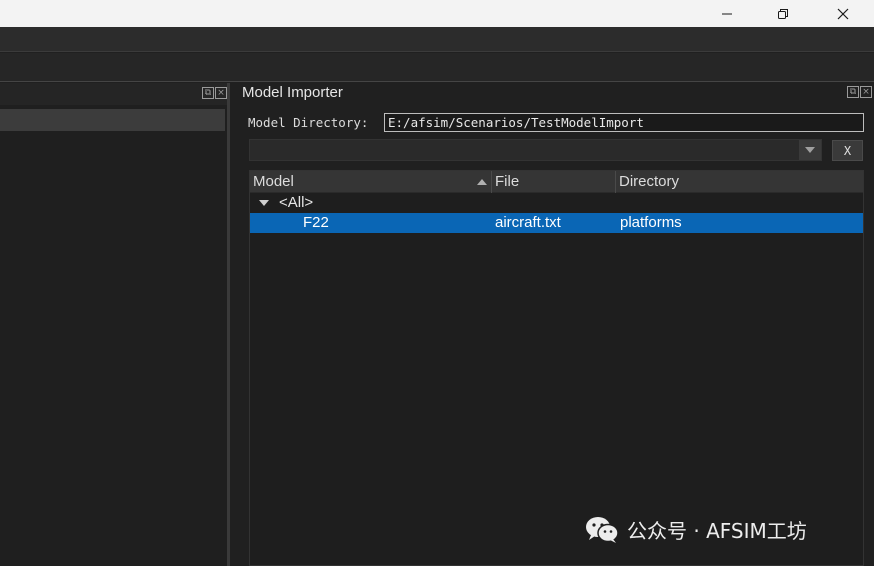 The image size is (874, 566). What do you see at coordinates (717, 531) in the screenshot?
I see `watermark-text: 公众号 · AFSIM工坊` at bounding box center [717, 531].